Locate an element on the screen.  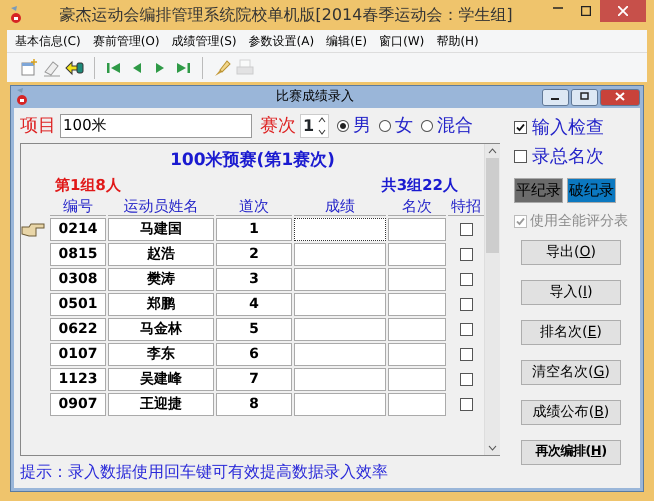
table-cell: 1 is located at coordinates (254, 229).